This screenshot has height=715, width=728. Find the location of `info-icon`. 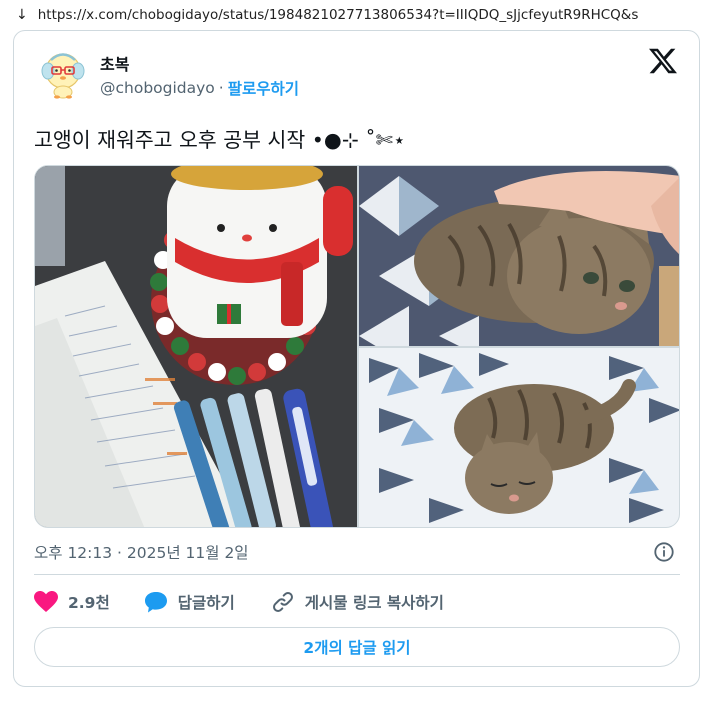

info-icon is located at coordinates (664, 552).